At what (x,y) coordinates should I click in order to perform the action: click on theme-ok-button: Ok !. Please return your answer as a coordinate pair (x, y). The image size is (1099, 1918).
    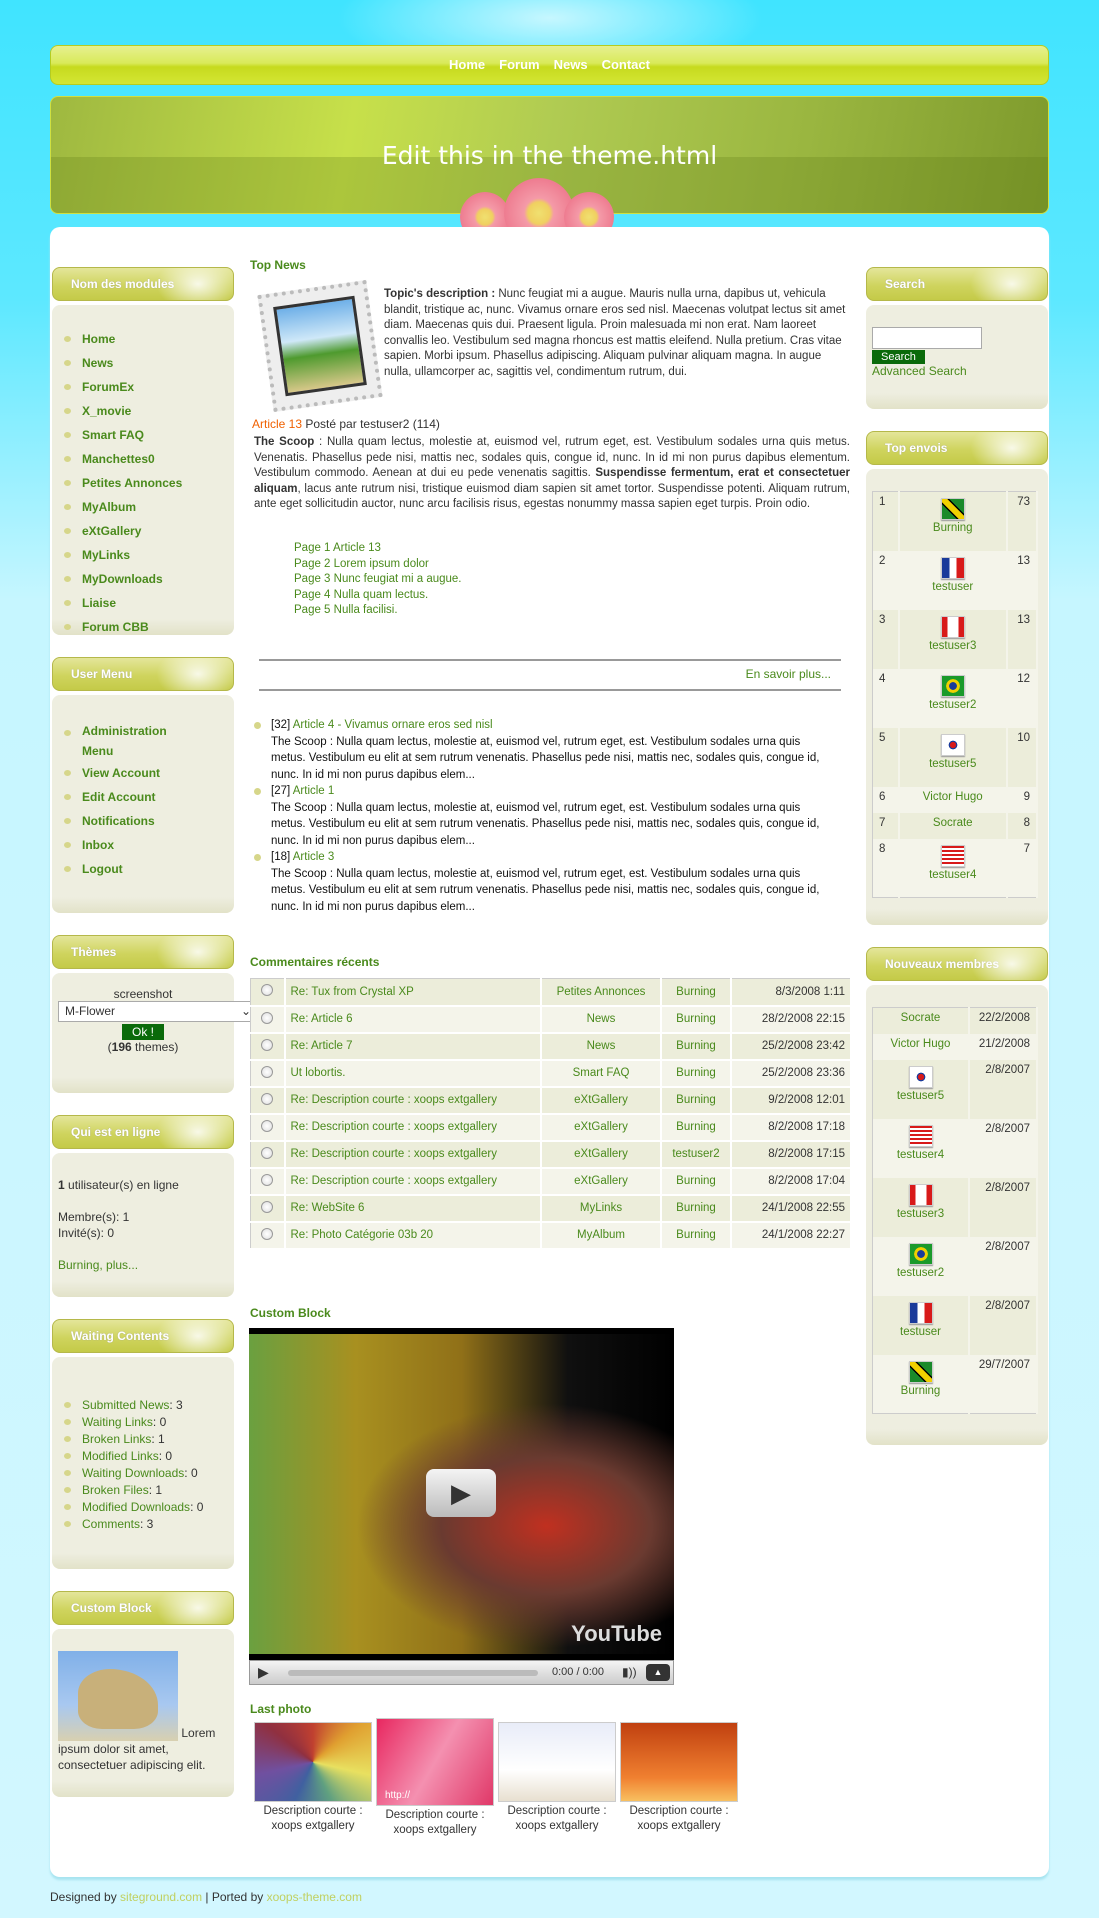
    Looking at the image, I should click on (142, 1032).